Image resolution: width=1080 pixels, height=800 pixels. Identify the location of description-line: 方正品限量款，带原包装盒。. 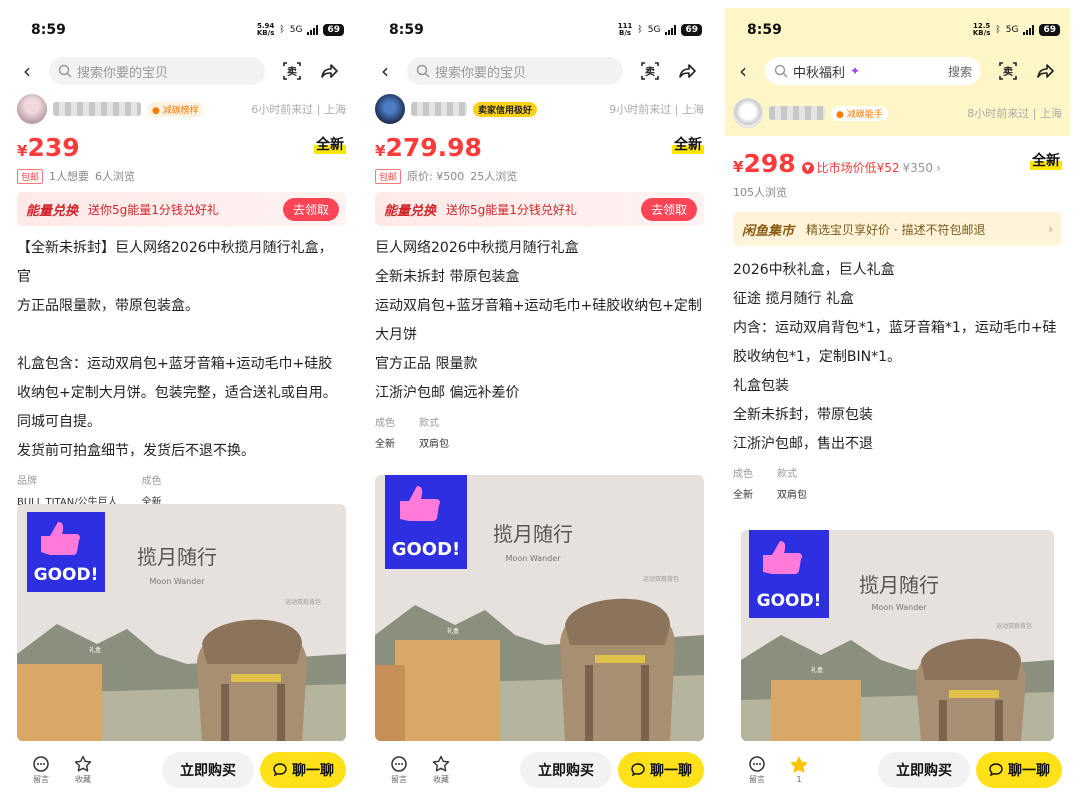
(108, 306).